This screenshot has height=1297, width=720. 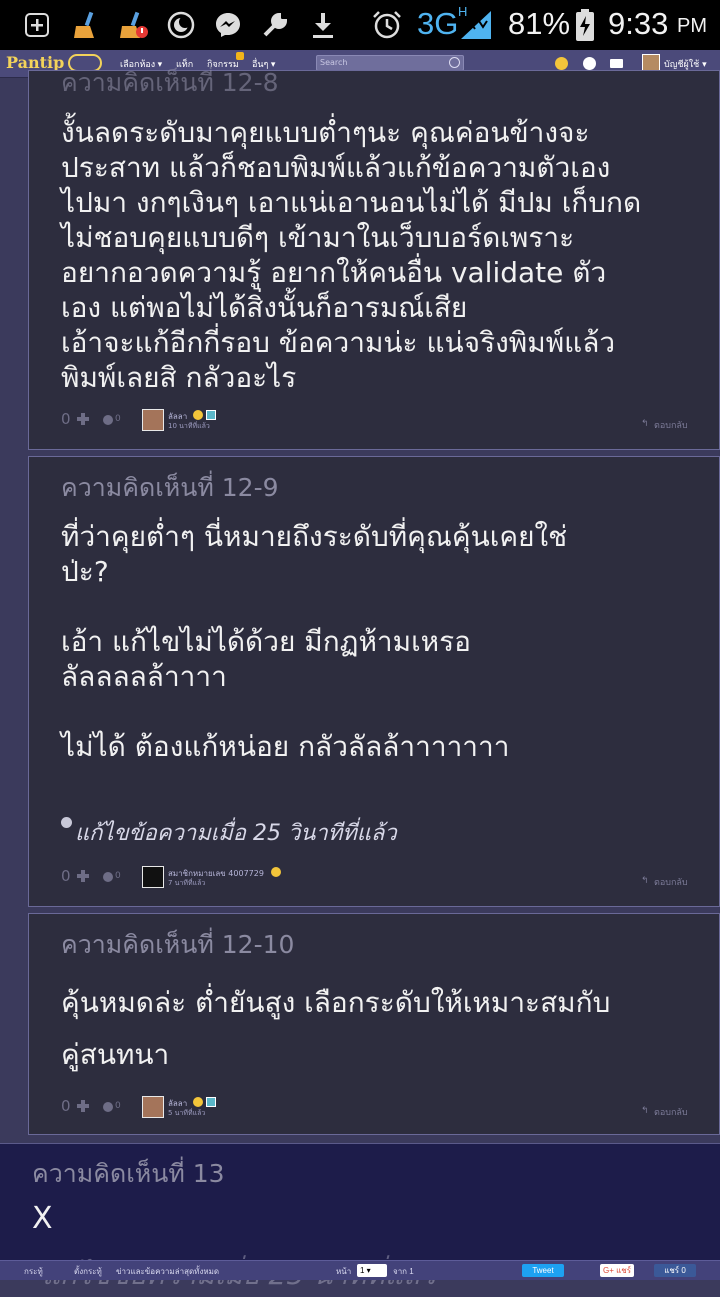 I want to click on wrench-icon, so click(x=275, y=25).